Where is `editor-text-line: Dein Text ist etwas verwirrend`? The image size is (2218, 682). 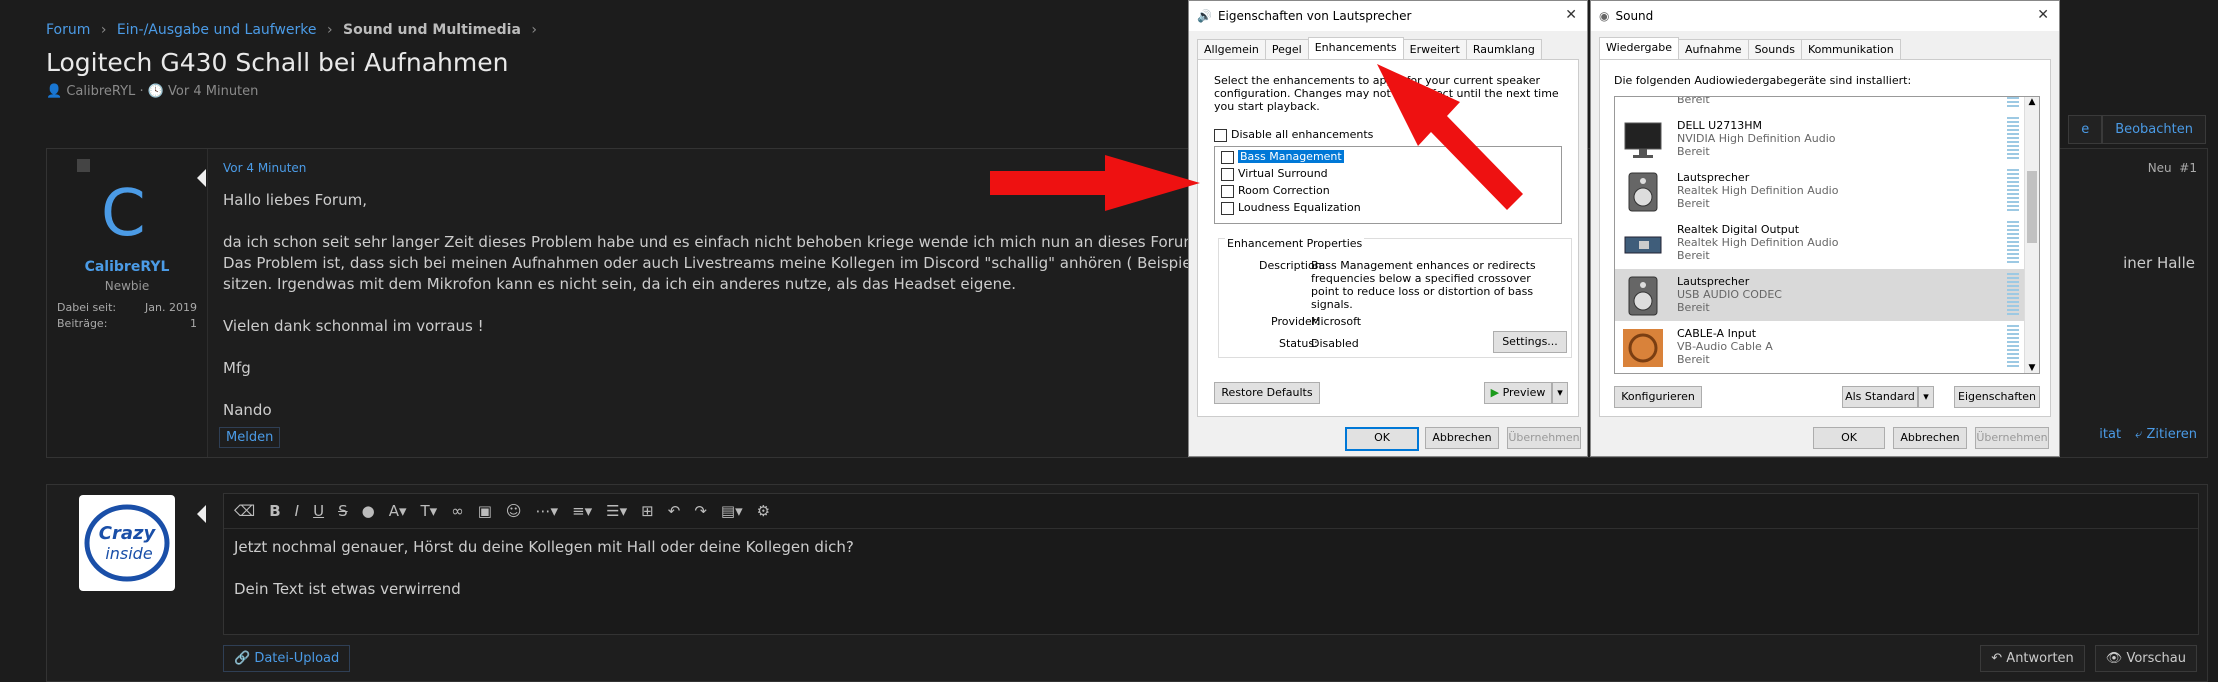
editor-text-line: Dein Text ist etwas verwirrend is located at coordinates (347, 589).